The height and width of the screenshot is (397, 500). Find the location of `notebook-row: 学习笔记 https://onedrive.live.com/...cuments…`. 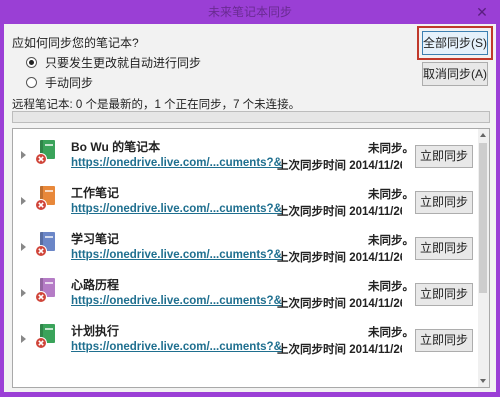

notebook-row: 学习笔记 https://onedrive.live.com/...cuments… is located at coordinates (246, 249).